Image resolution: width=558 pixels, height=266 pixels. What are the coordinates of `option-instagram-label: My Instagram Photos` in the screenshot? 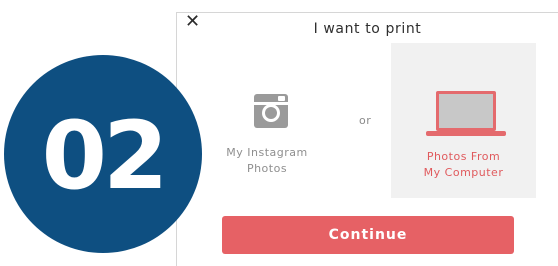 It's located at (267, 160).